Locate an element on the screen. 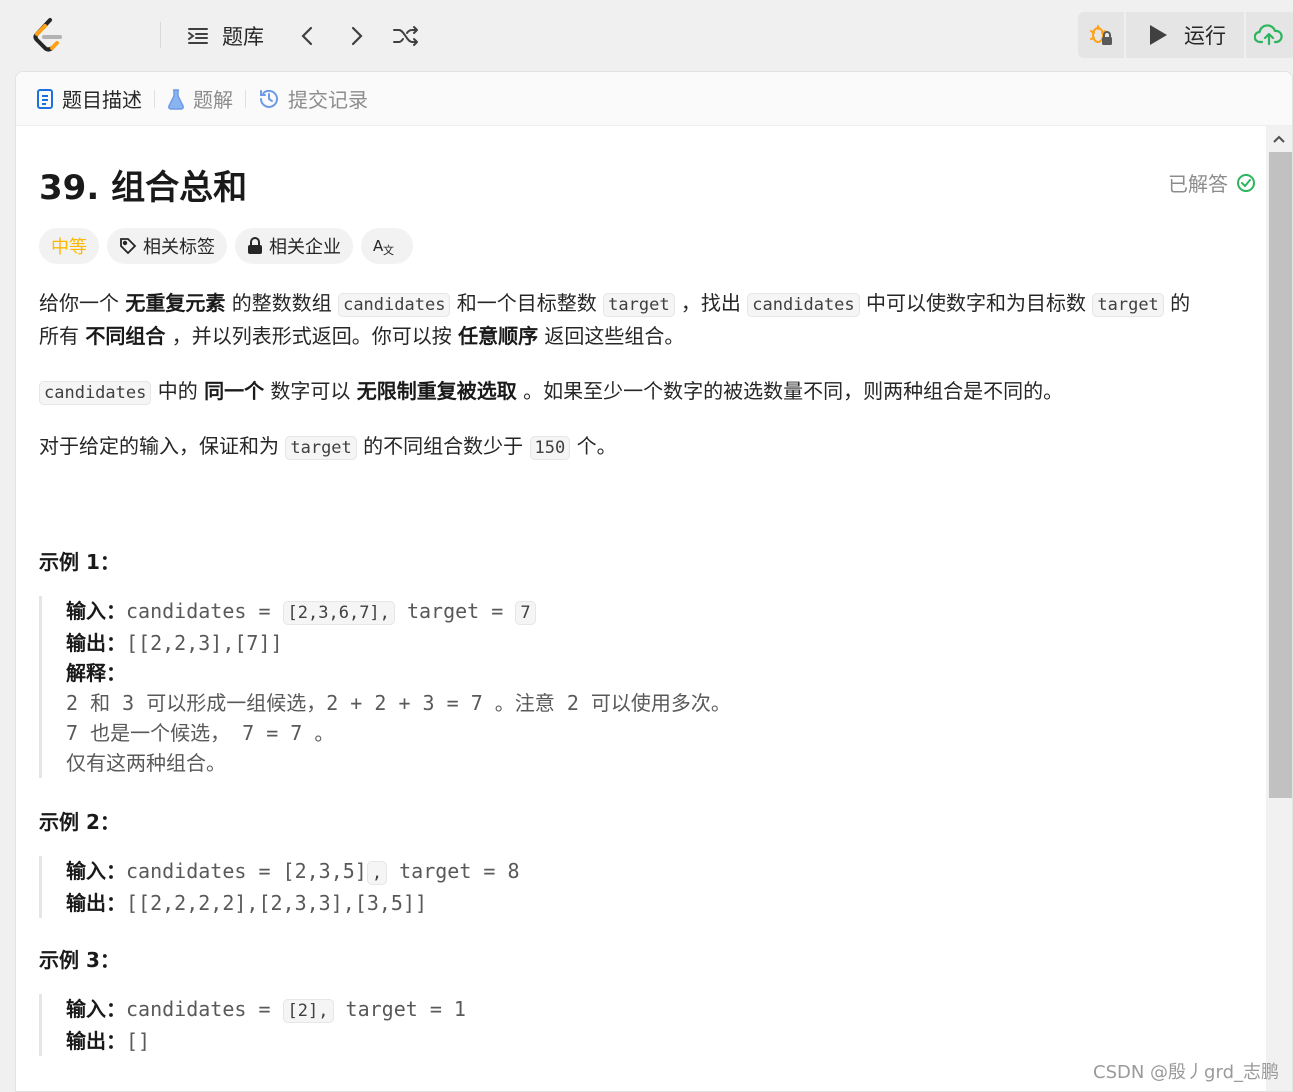  bold-text: 不同组合 is located at coordinates (125, 336).